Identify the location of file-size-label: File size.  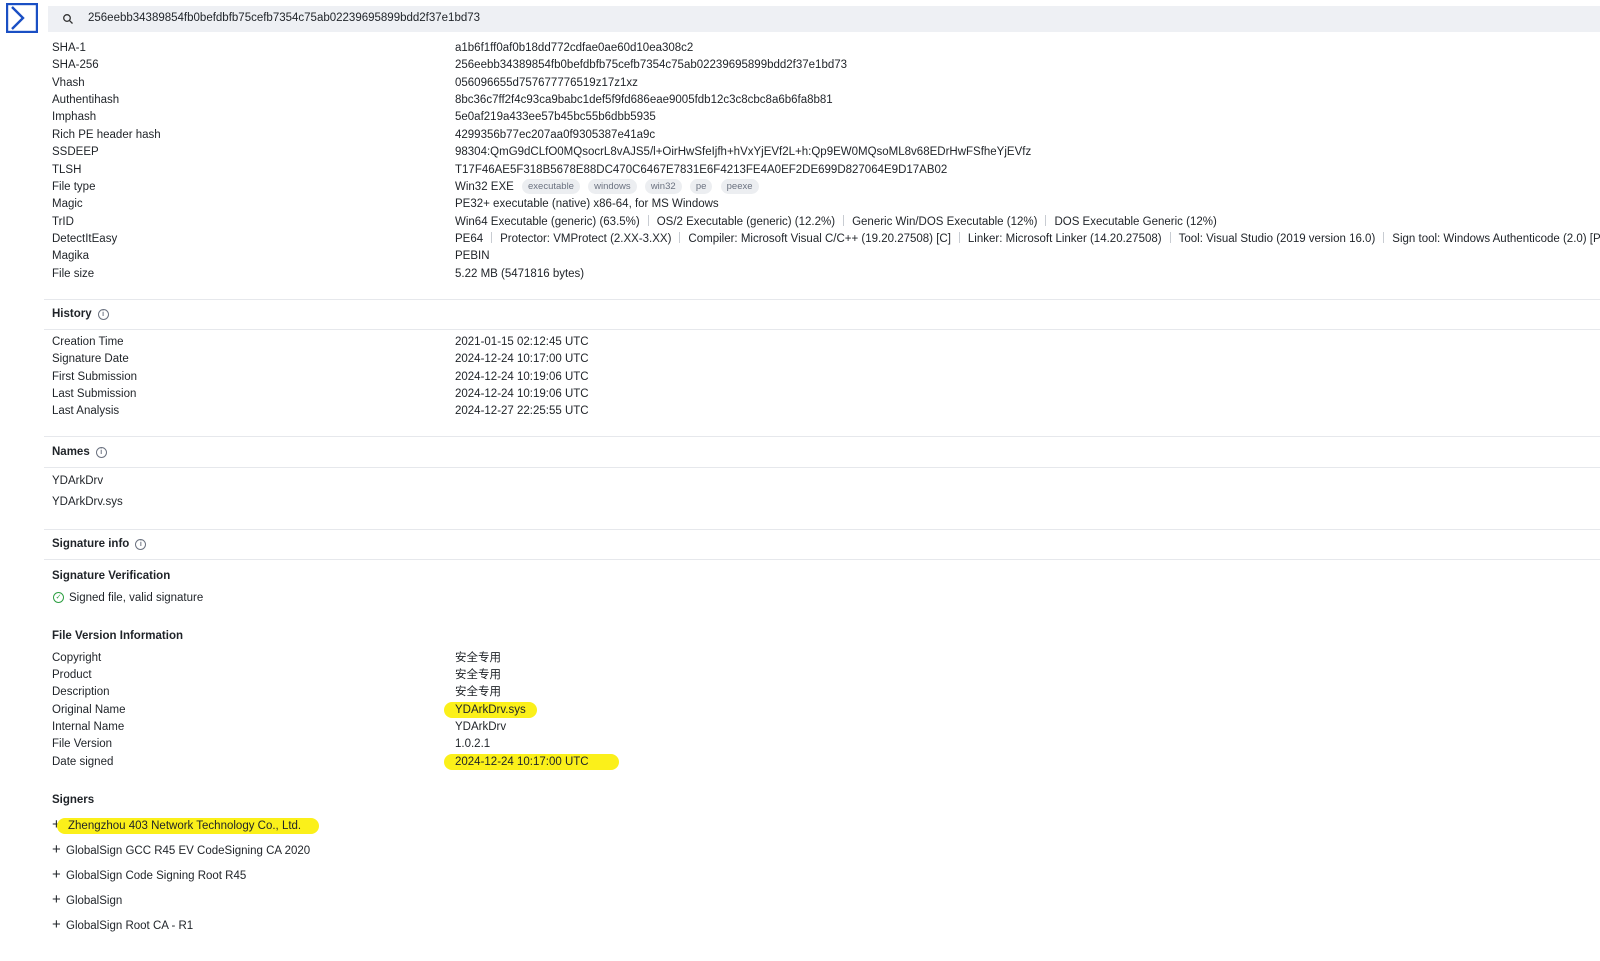
(73, 274).